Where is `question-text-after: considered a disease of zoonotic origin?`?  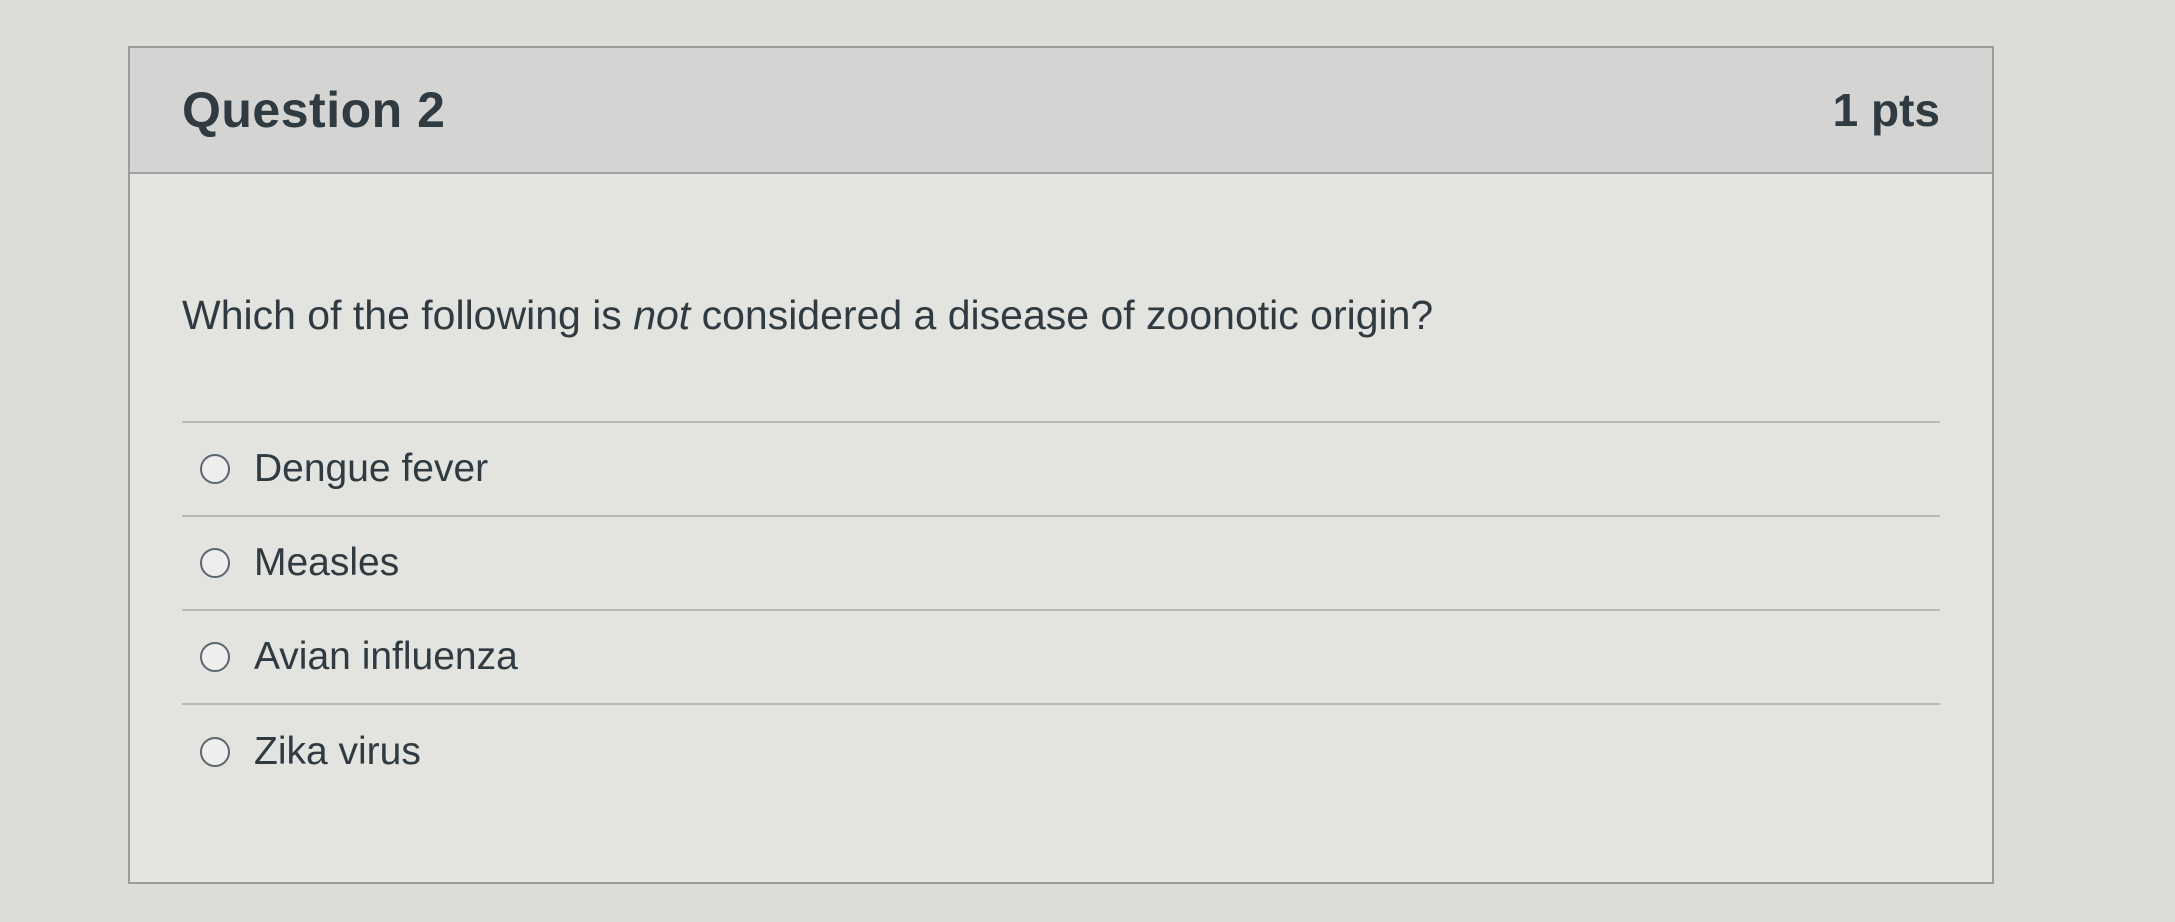
question-text-after: considered a disease of zoonotic origin? is located at coordinates (1062, 315).